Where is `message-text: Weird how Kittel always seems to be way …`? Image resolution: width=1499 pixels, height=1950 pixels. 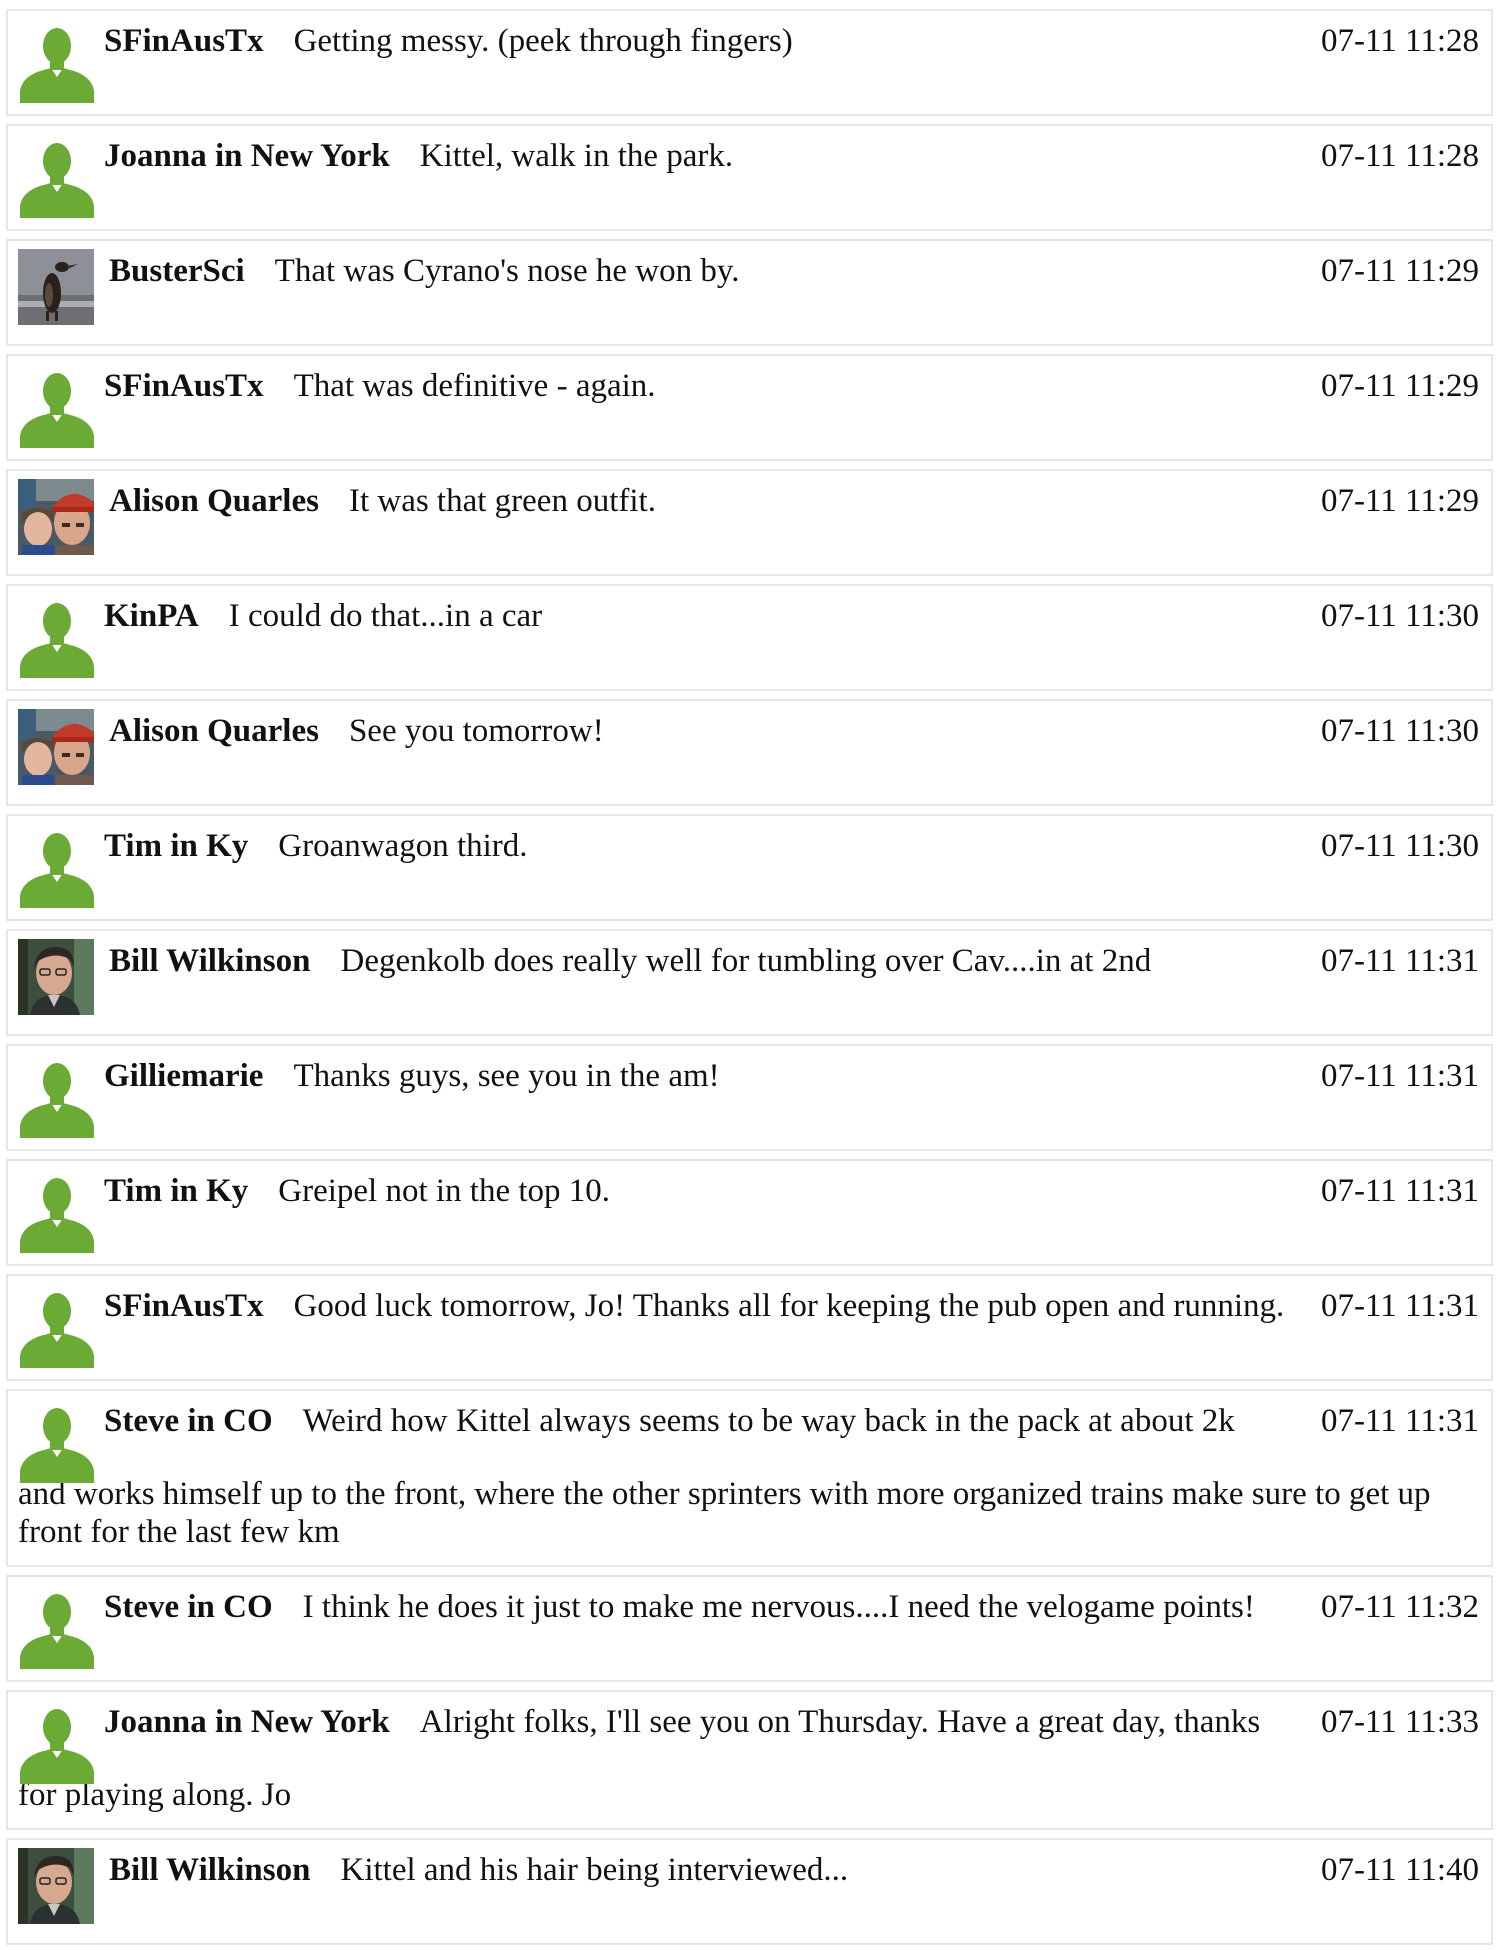
message-text: Weird how Kittel always seems to be way … is located at coordinates (768, 1421).